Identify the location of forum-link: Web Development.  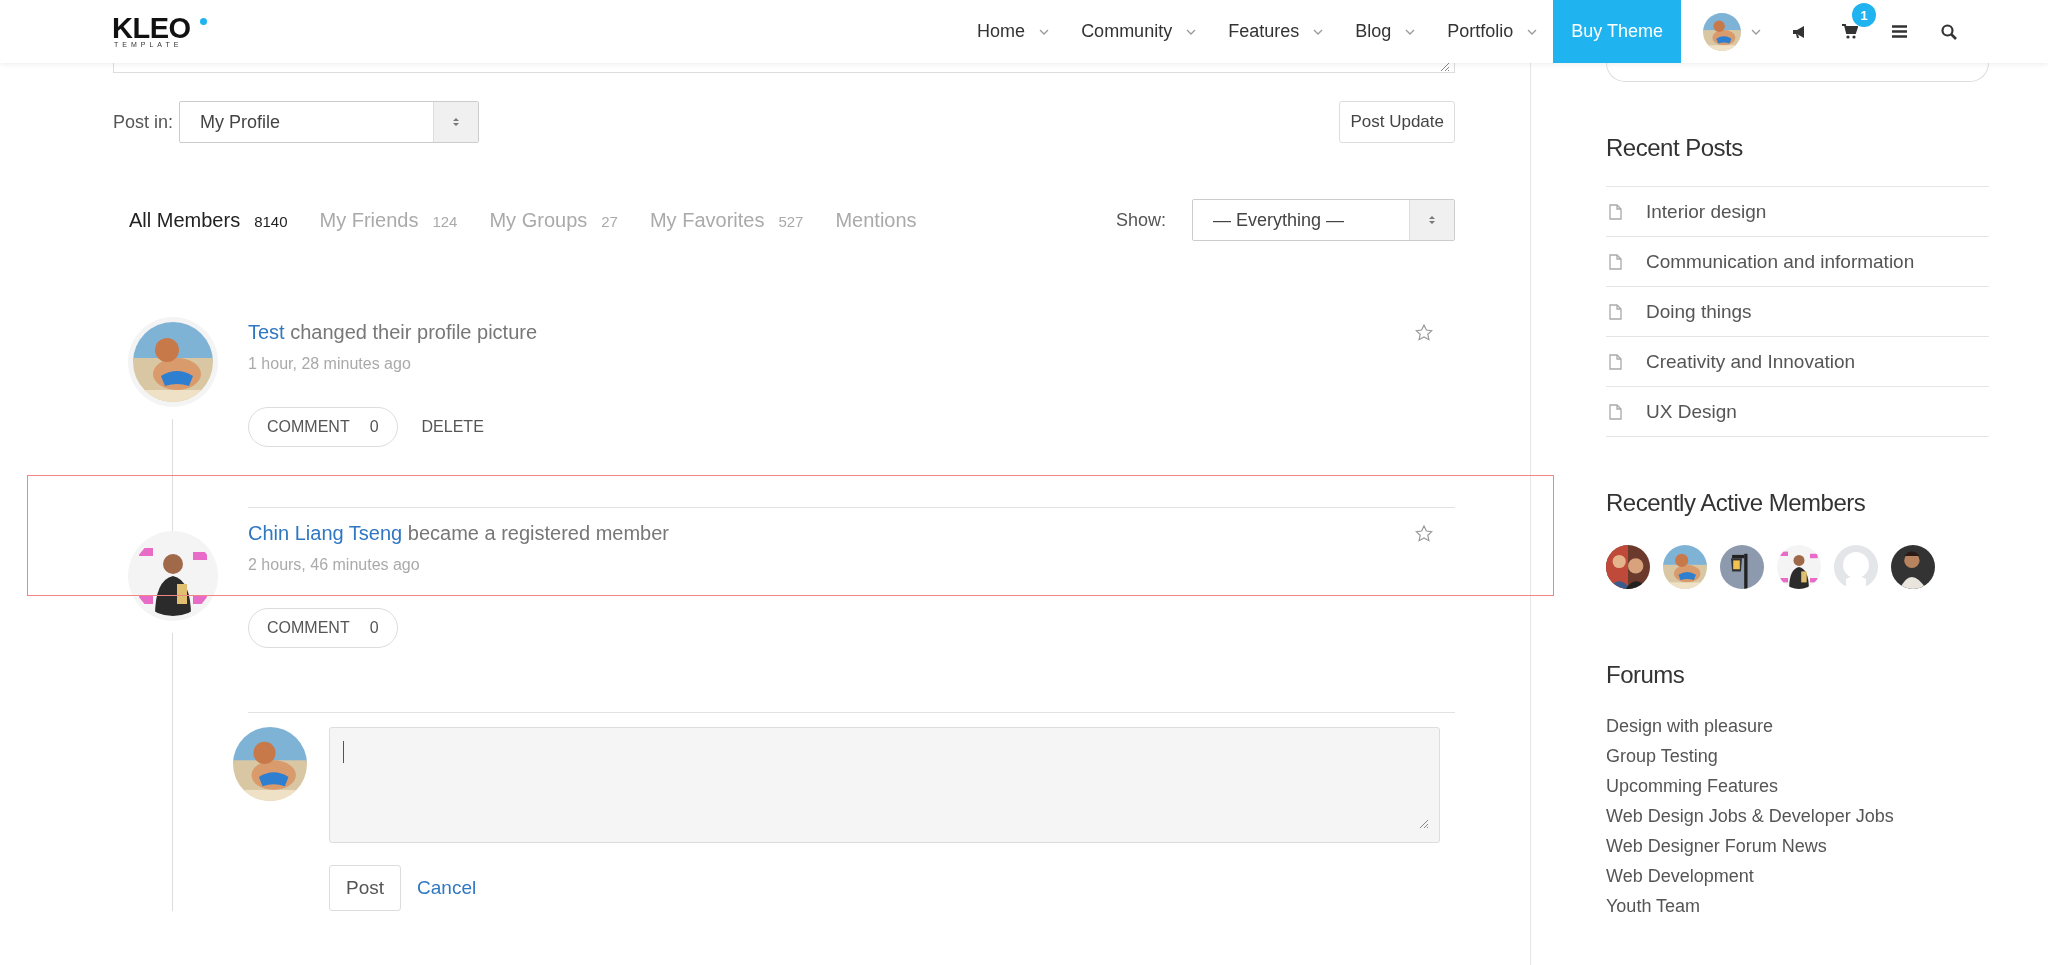
(1797, 876).